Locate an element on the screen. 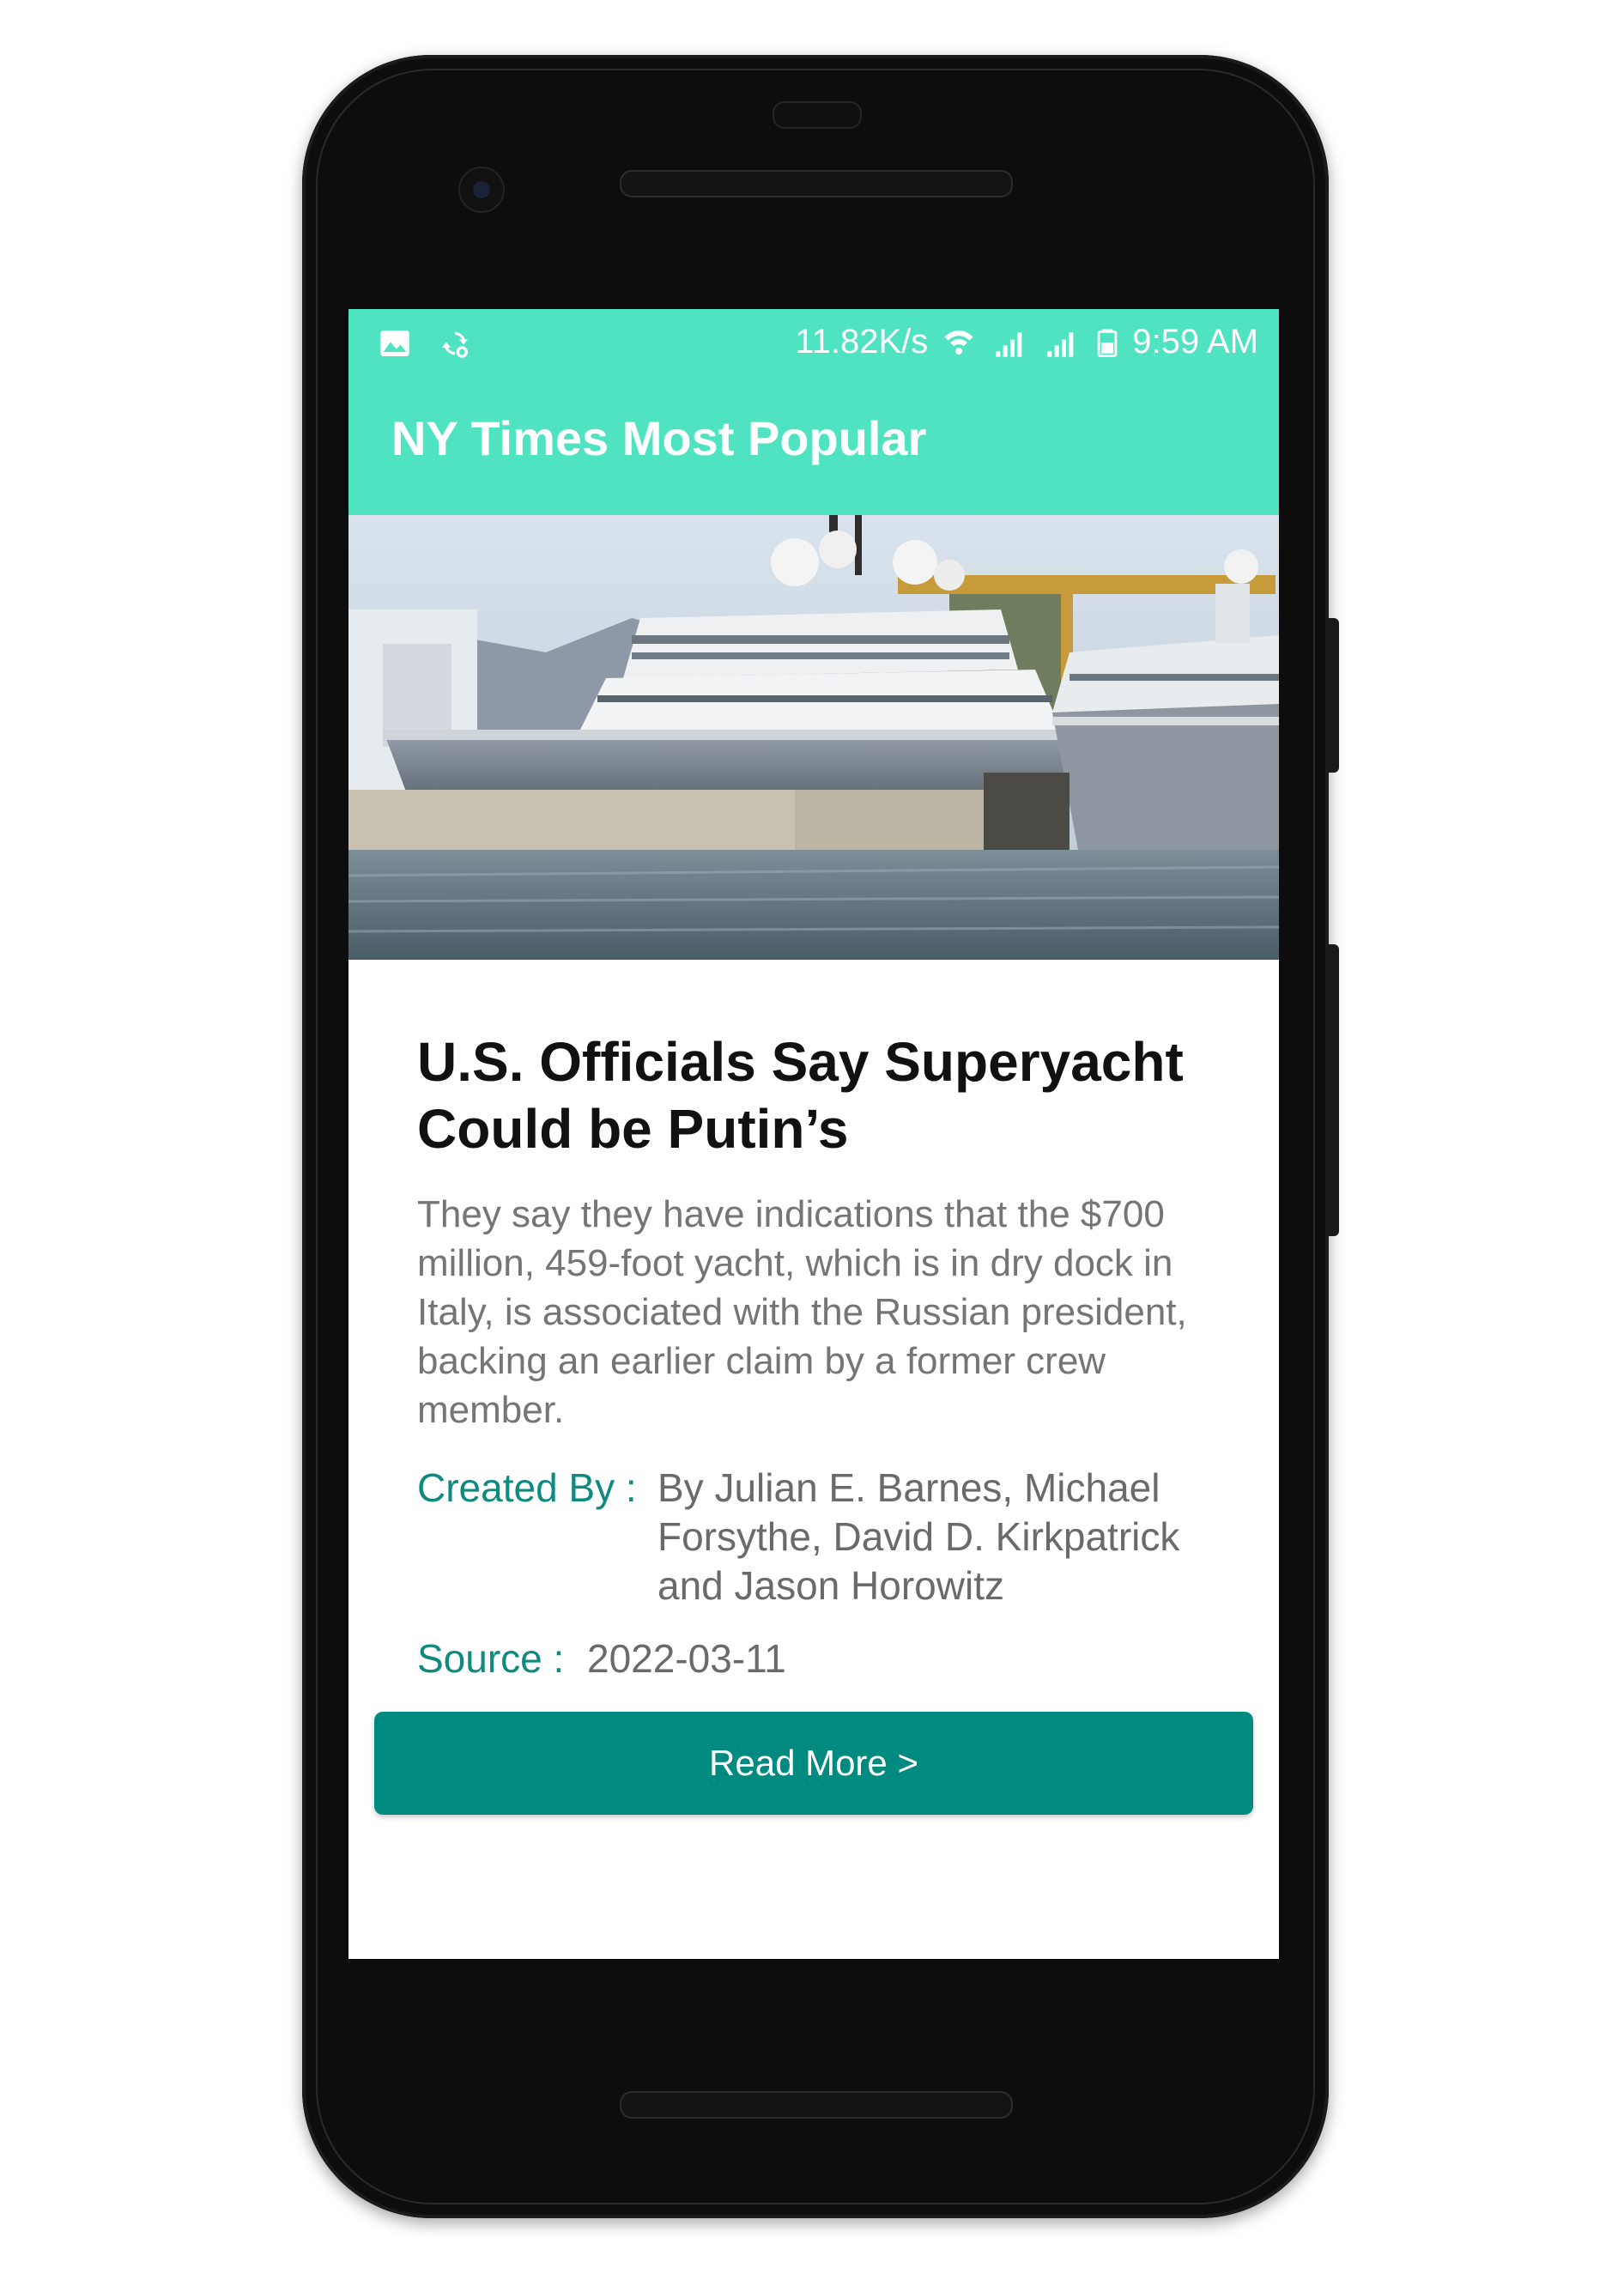  power-button is located at coordinates (1334, 696).